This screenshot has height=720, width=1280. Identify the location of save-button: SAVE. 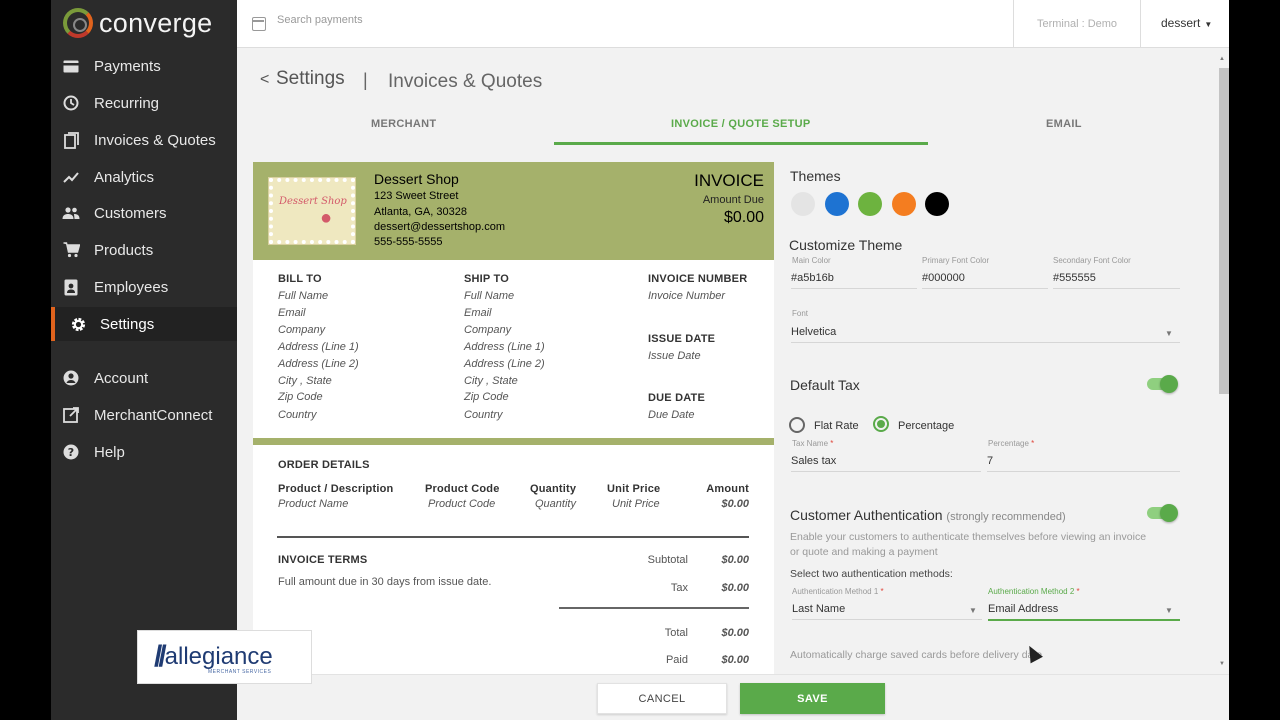
(812, 698).